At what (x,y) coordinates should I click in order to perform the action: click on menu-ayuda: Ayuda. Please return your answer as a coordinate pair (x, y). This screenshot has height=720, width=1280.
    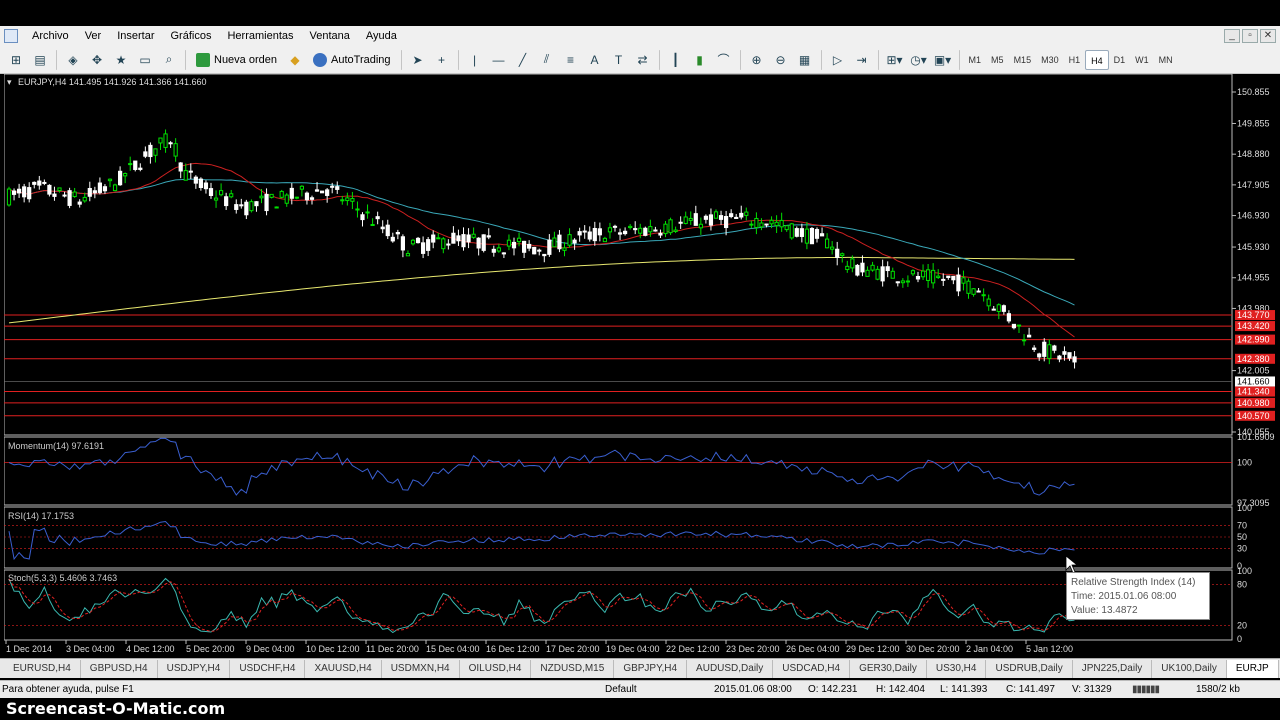
    Looking at the image, I should click on (381, 36).